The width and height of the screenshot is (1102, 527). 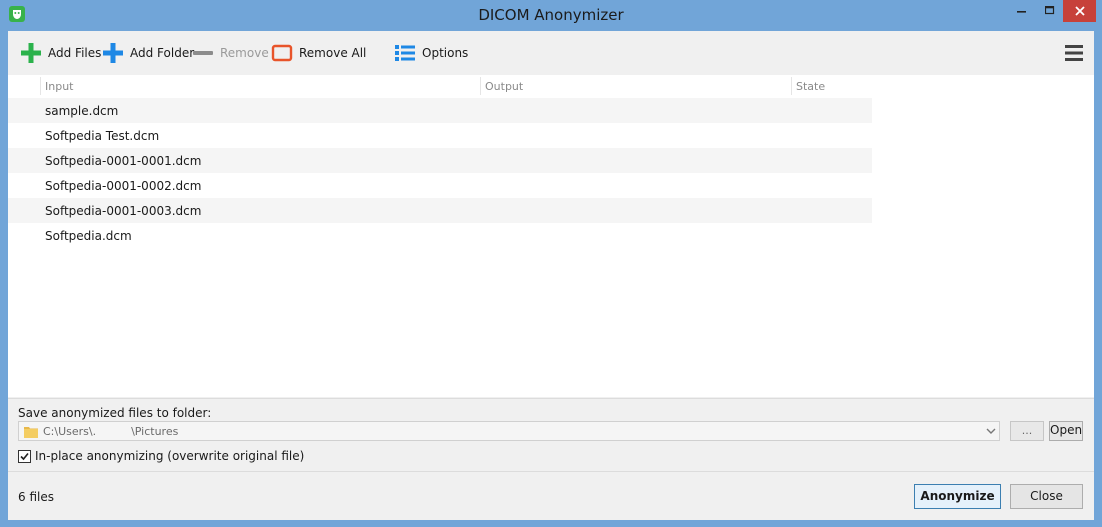 I want to click on inplace-checkbox, so click(x=24, y=456).